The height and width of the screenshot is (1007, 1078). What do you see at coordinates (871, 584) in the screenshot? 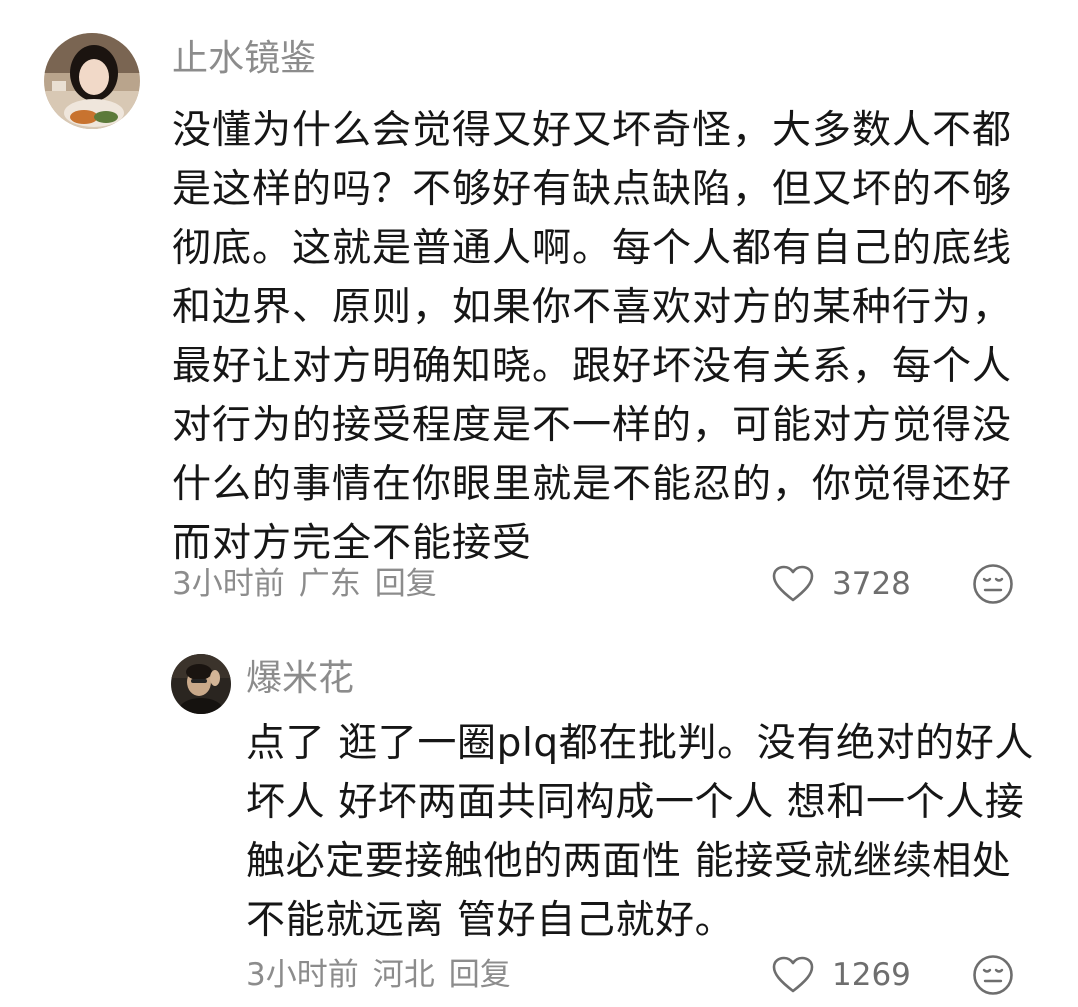
I see `like-count: 3728` at bounding box center [871, 584].